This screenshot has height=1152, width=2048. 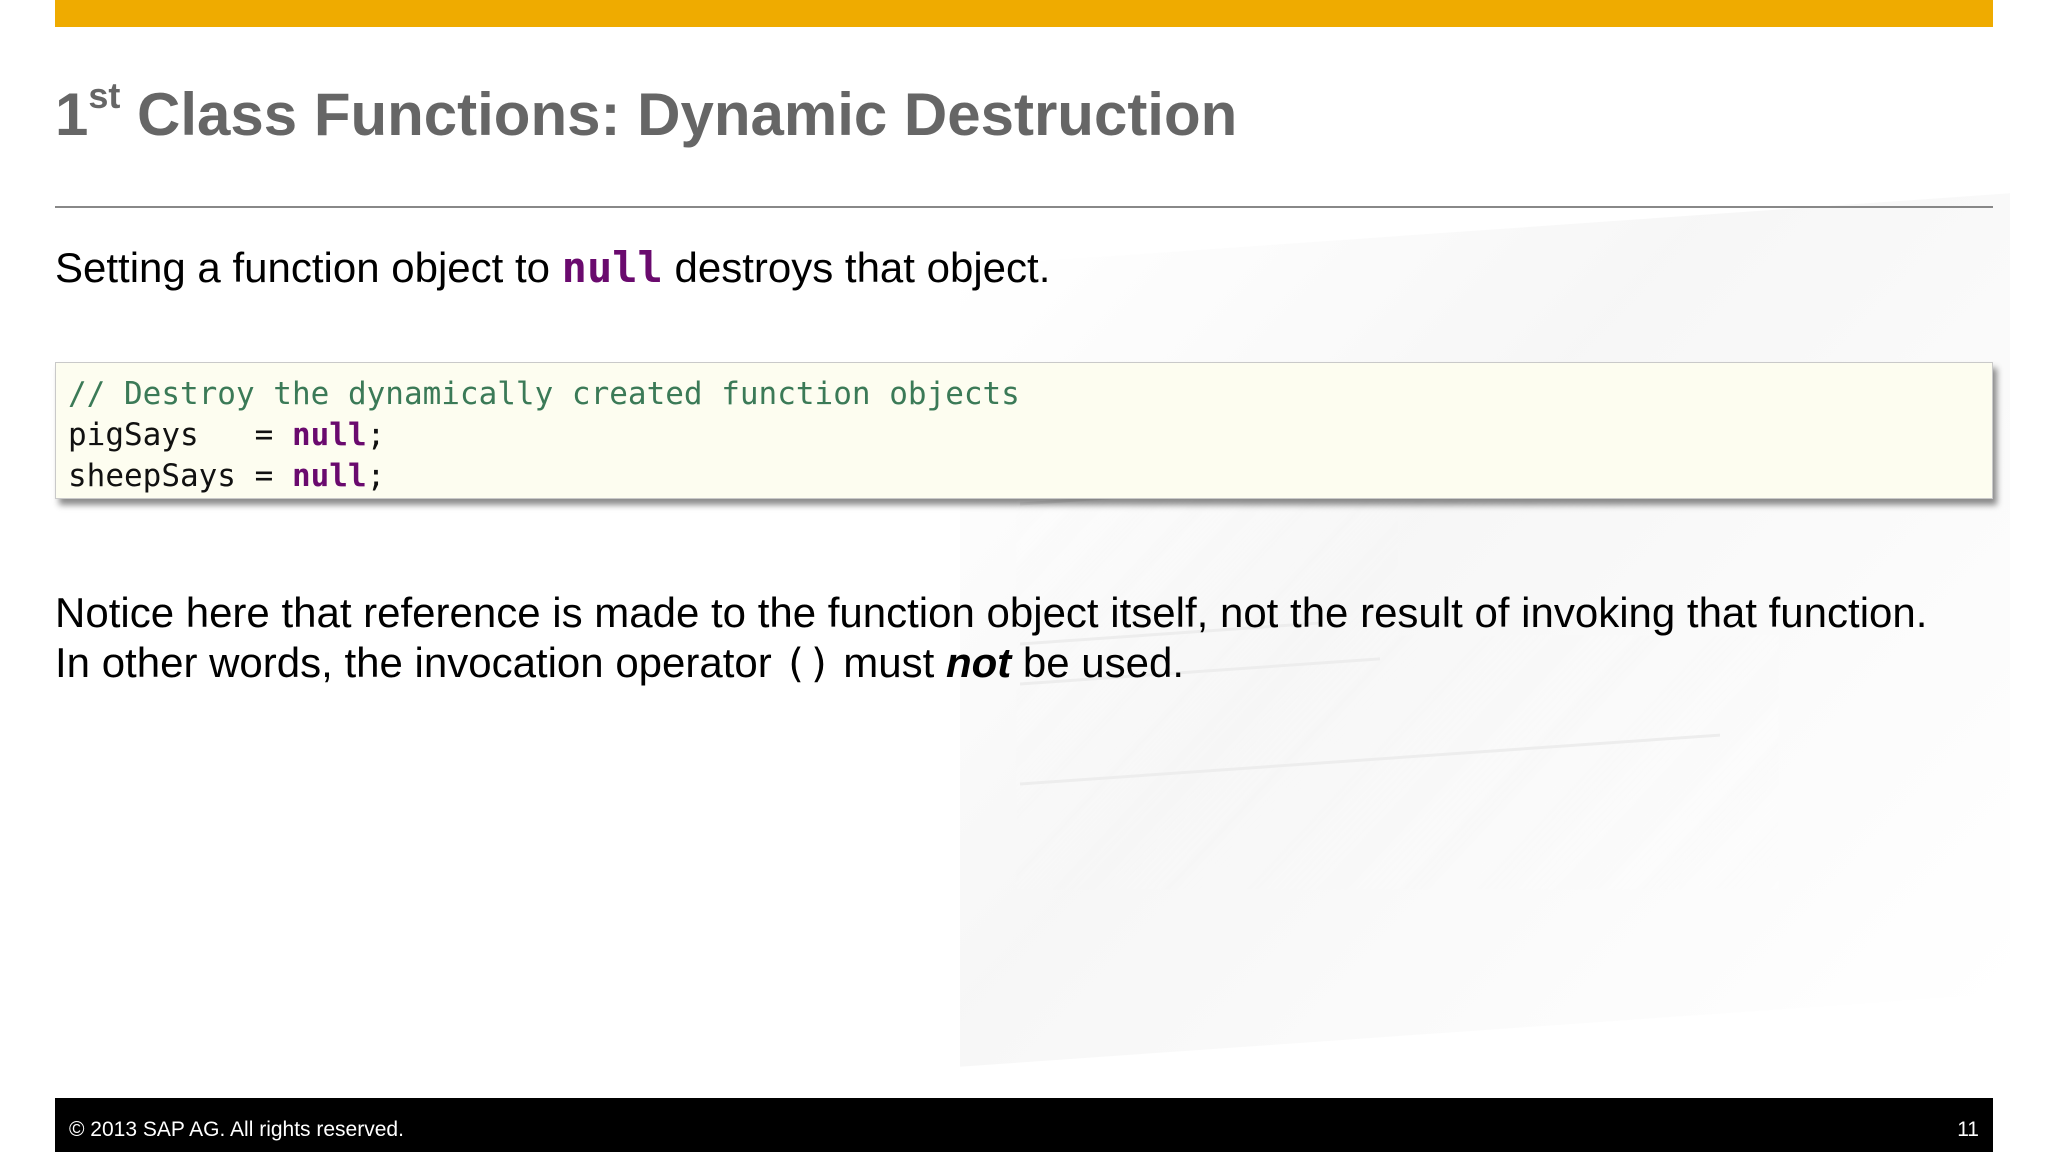 What do you see at coordinates (180, 476) in the screenshot?
I see `code-assignment: sheepSays =` at bounding box center [180, 476].